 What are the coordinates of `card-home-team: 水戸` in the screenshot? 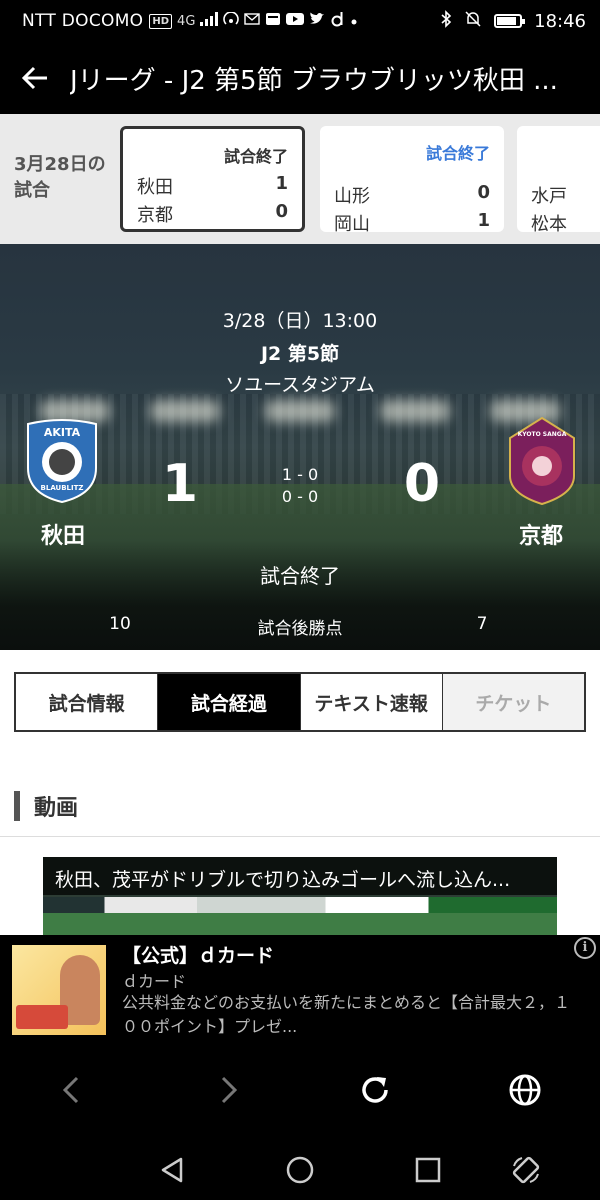 It's located at (549, 196).